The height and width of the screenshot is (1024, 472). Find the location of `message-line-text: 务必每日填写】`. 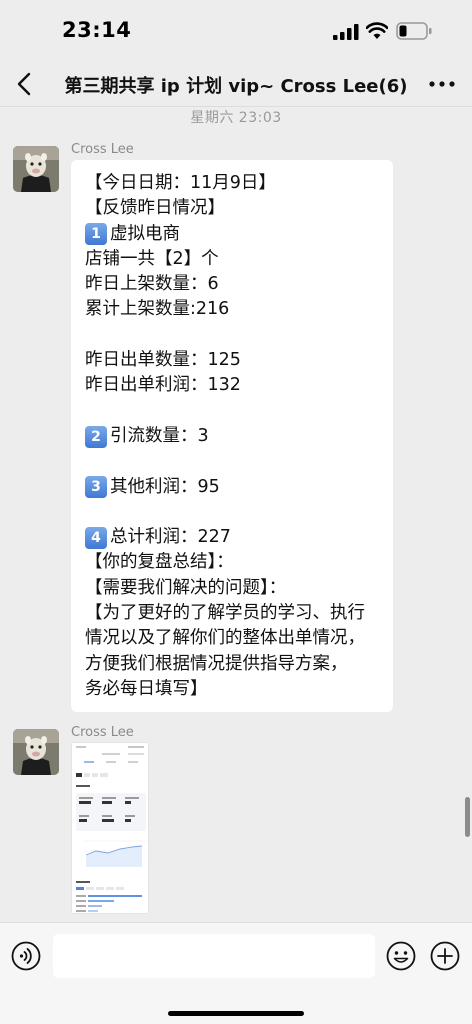

message-line-text: 务必每日填写】 is located at coordinates (146, 688).